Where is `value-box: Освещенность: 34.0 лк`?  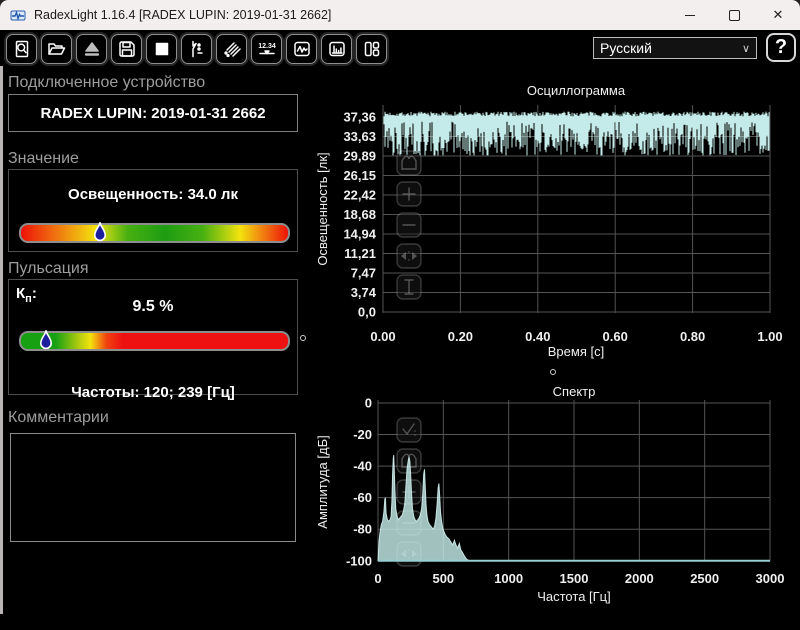
value-box: Освещенность: 34.0 лк is located at coordinates (153, 210).